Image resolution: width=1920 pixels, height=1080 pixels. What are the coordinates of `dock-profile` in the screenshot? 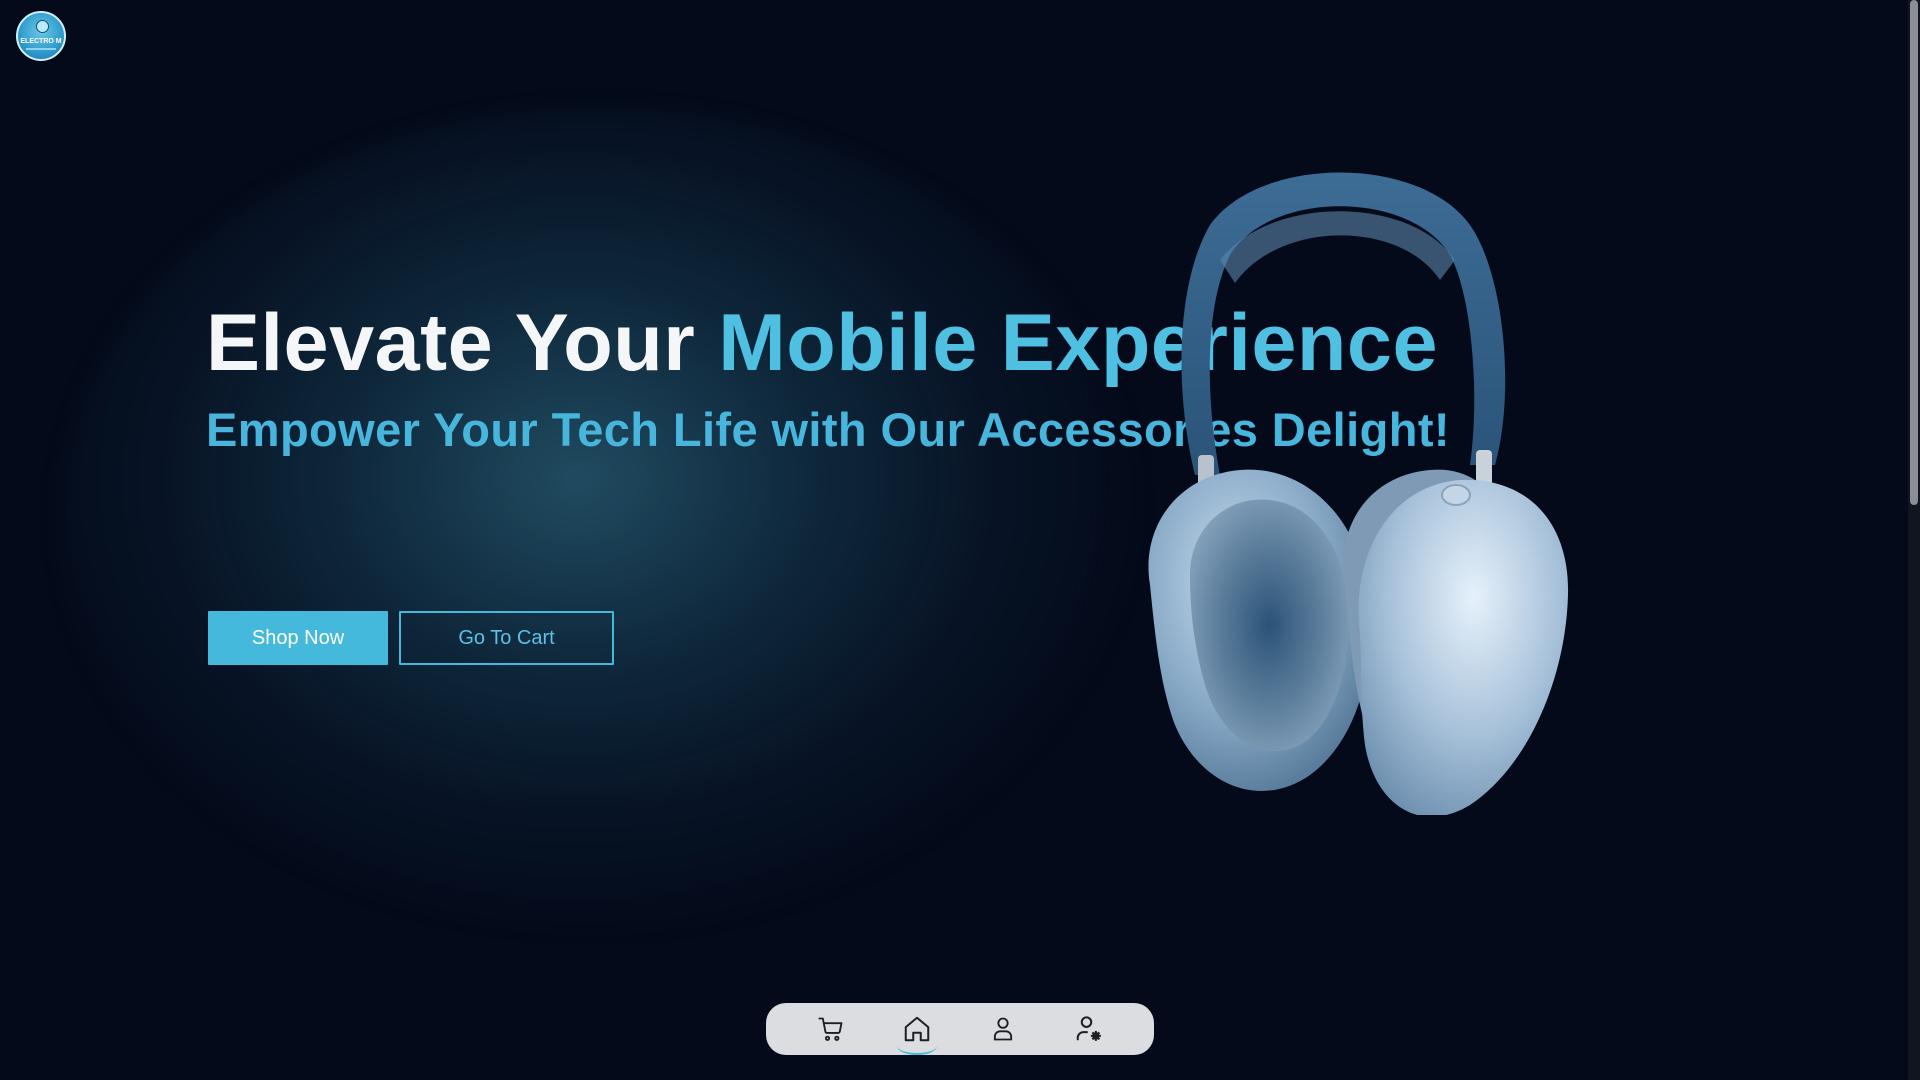 It's located at (1003, 1029).